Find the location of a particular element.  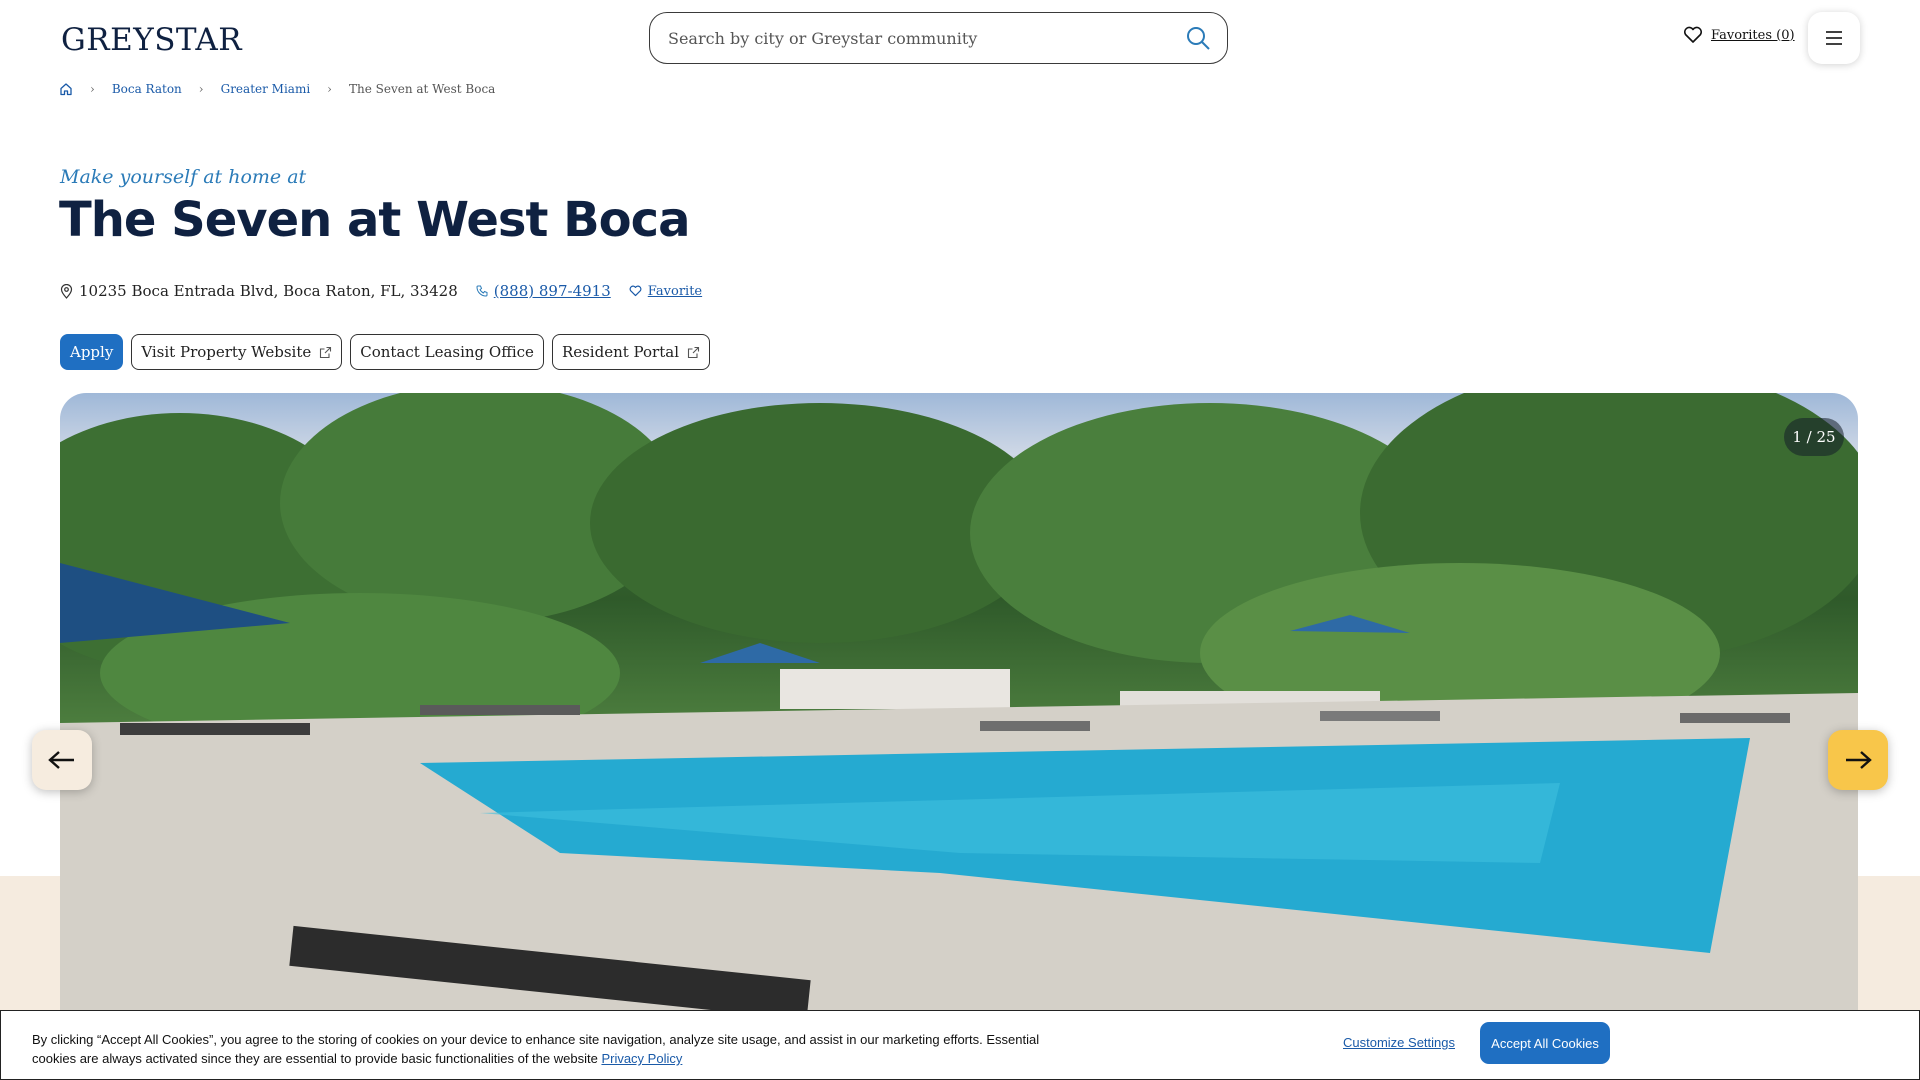

favorites-label: Favorites (0) is located at coordinates (1753, 35).